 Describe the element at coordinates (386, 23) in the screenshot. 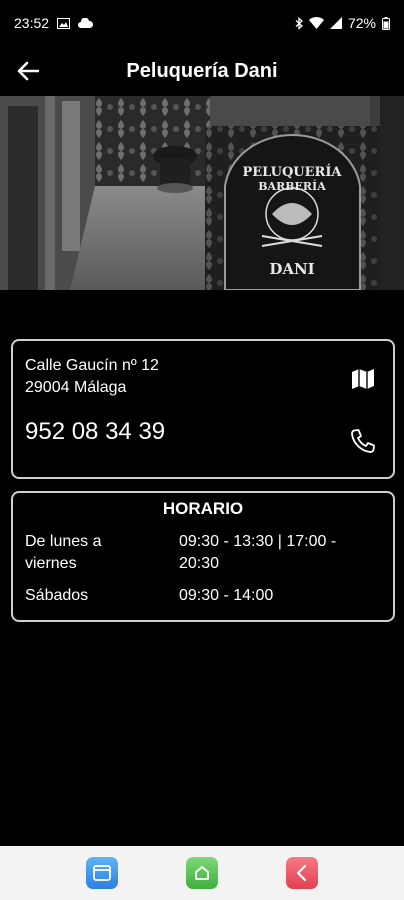

I see `battery-icon` at that location.